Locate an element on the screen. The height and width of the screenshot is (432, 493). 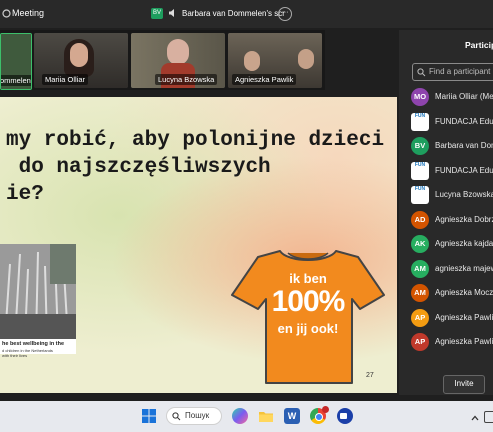
tshirt-graphic: ik ben 100% en jij ook! is located at coordinates (308, 317).